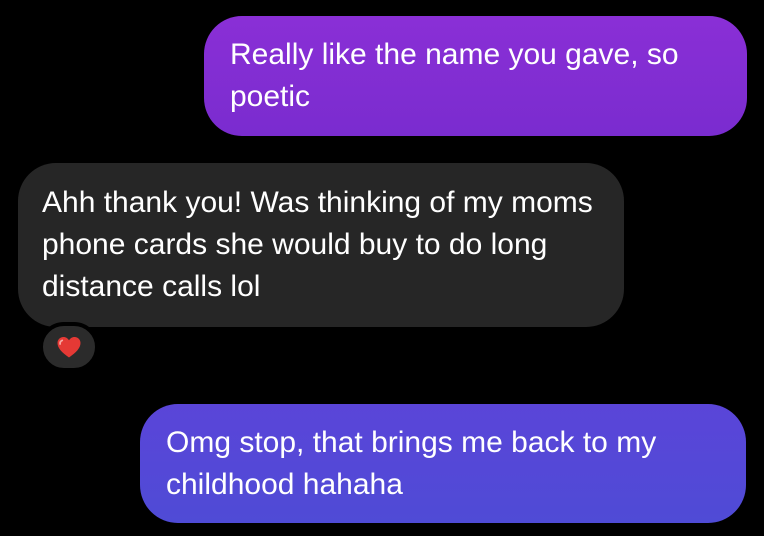 The height and width of the screenshot is (536, 764). What do you see at coordinates (454, 75) in the screenshot?
I see `message-text: Really like the name you gave, so poetic` at bounding box center [454, 75].